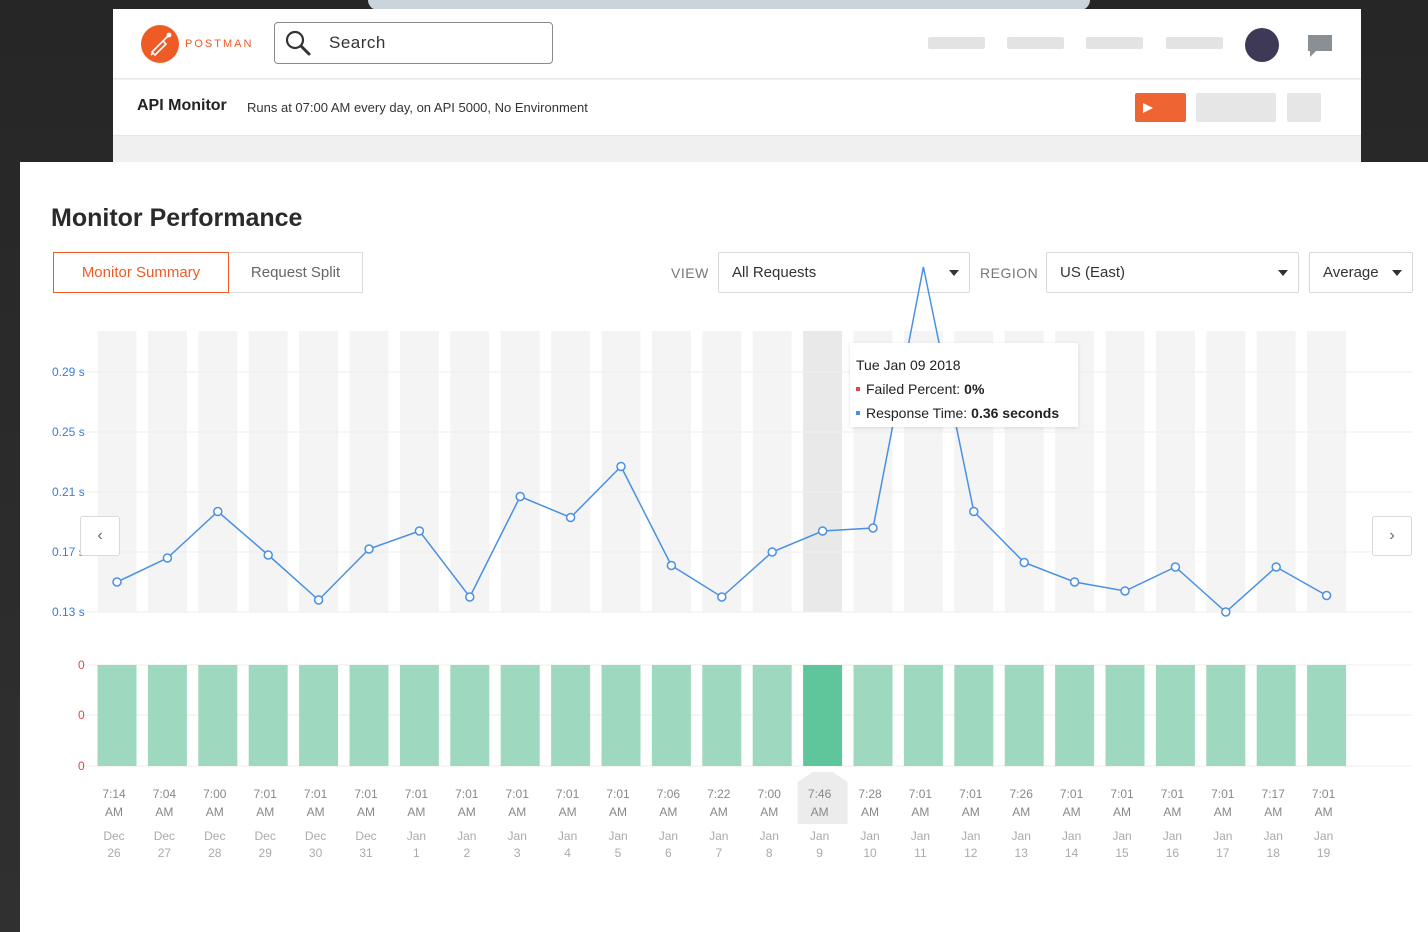 The width and height of the screenshot is (1428, 932). I want to click on avatar, so click(1262, 45).